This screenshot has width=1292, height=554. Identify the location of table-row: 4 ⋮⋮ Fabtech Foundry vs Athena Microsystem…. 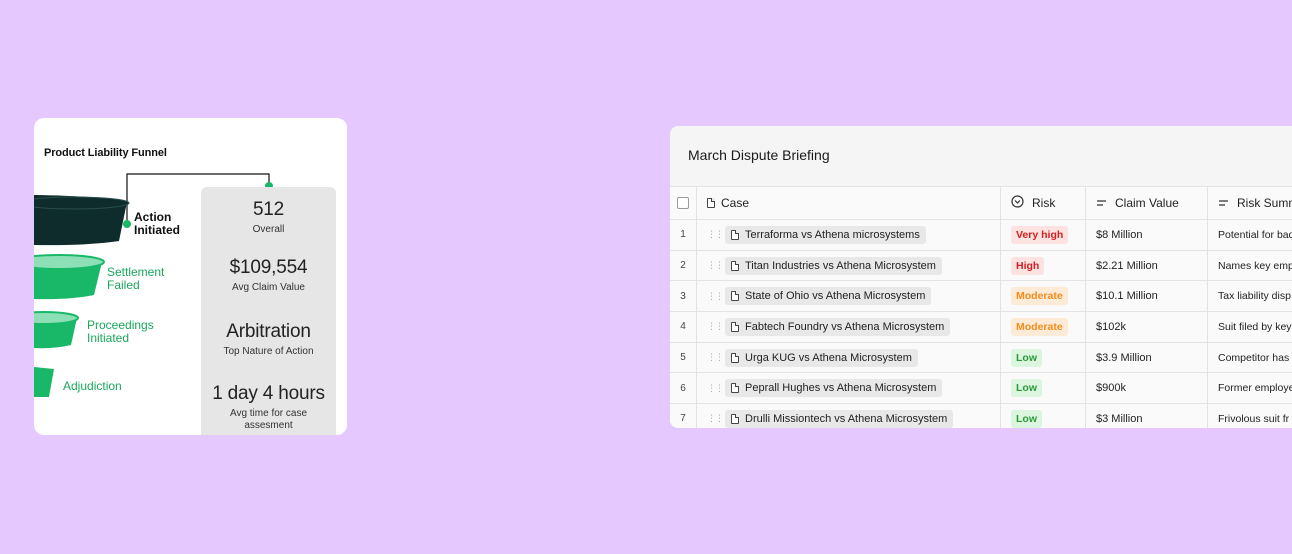
(981, 326).